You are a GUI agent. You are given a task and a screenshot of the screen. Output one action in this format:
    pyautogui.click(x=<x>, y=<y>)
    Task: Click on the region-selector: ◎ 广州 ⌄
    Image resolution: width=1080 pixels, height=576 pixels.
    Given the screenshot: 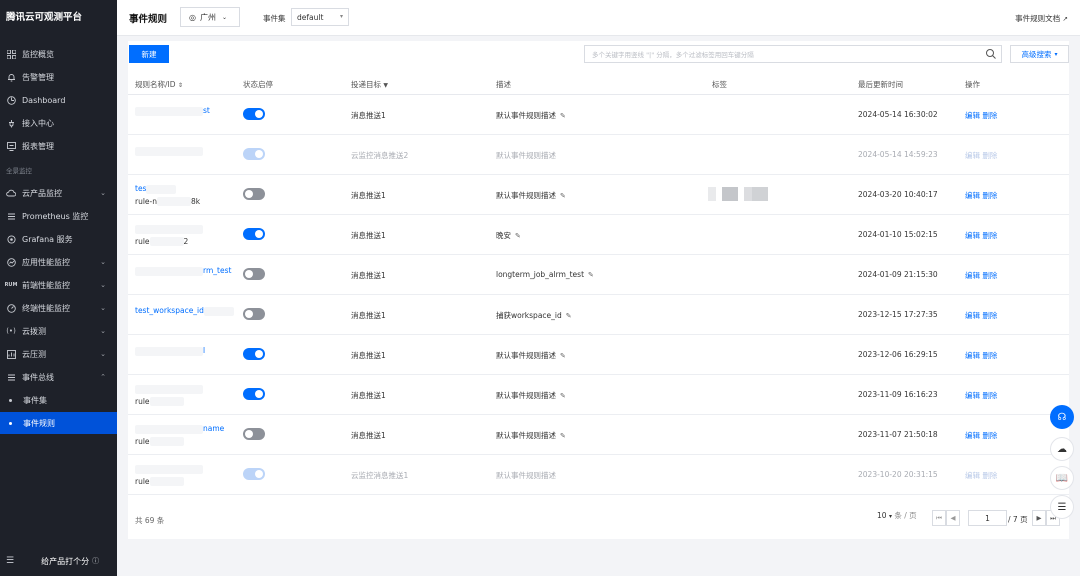 What is the action you would take?
    pyautogui.click(x=210, y=17)
    